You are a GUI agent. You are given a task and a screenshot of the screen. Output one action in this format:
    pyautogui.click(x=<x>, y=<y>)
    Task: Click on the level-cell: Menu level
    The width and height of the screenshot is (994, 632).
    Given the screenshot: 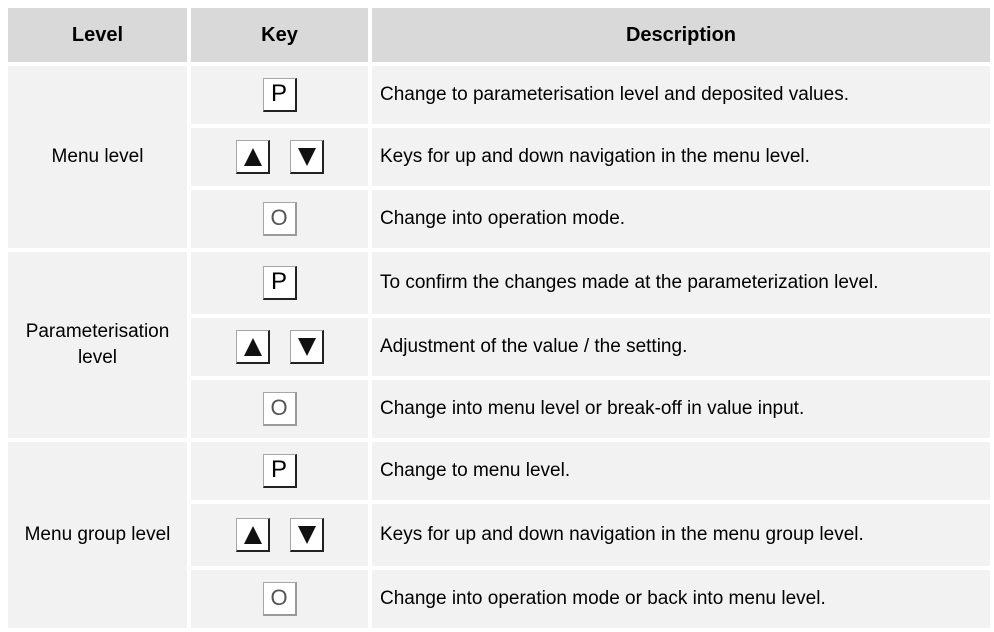 What is the action you would take?
    pyautogui.click(x=97, y=157)
    